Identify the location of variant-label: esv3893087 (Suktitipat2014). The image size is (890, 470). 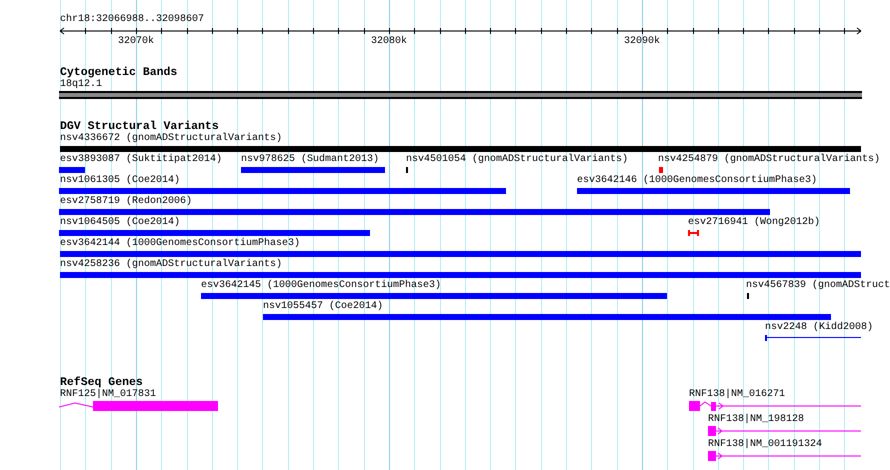
(141, 160).